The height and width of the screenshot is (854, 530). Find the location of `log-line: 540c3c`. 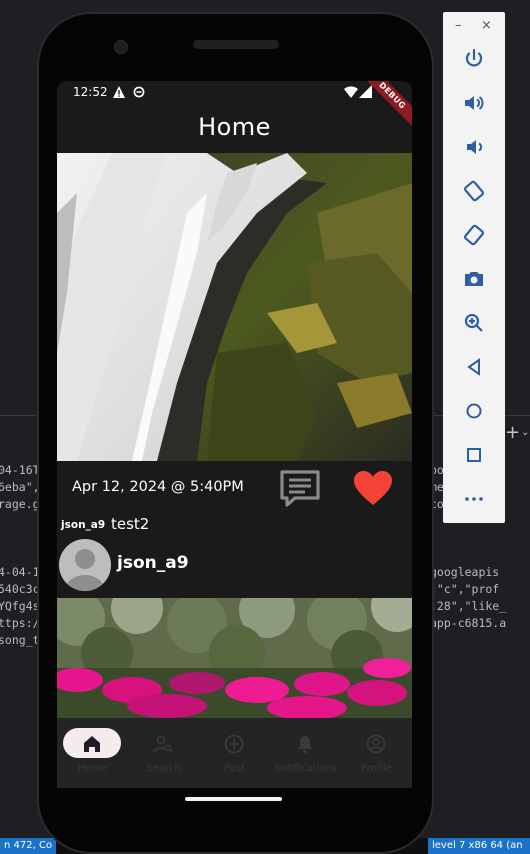

log-line: 540c3c is located at coordinates (20, 589).